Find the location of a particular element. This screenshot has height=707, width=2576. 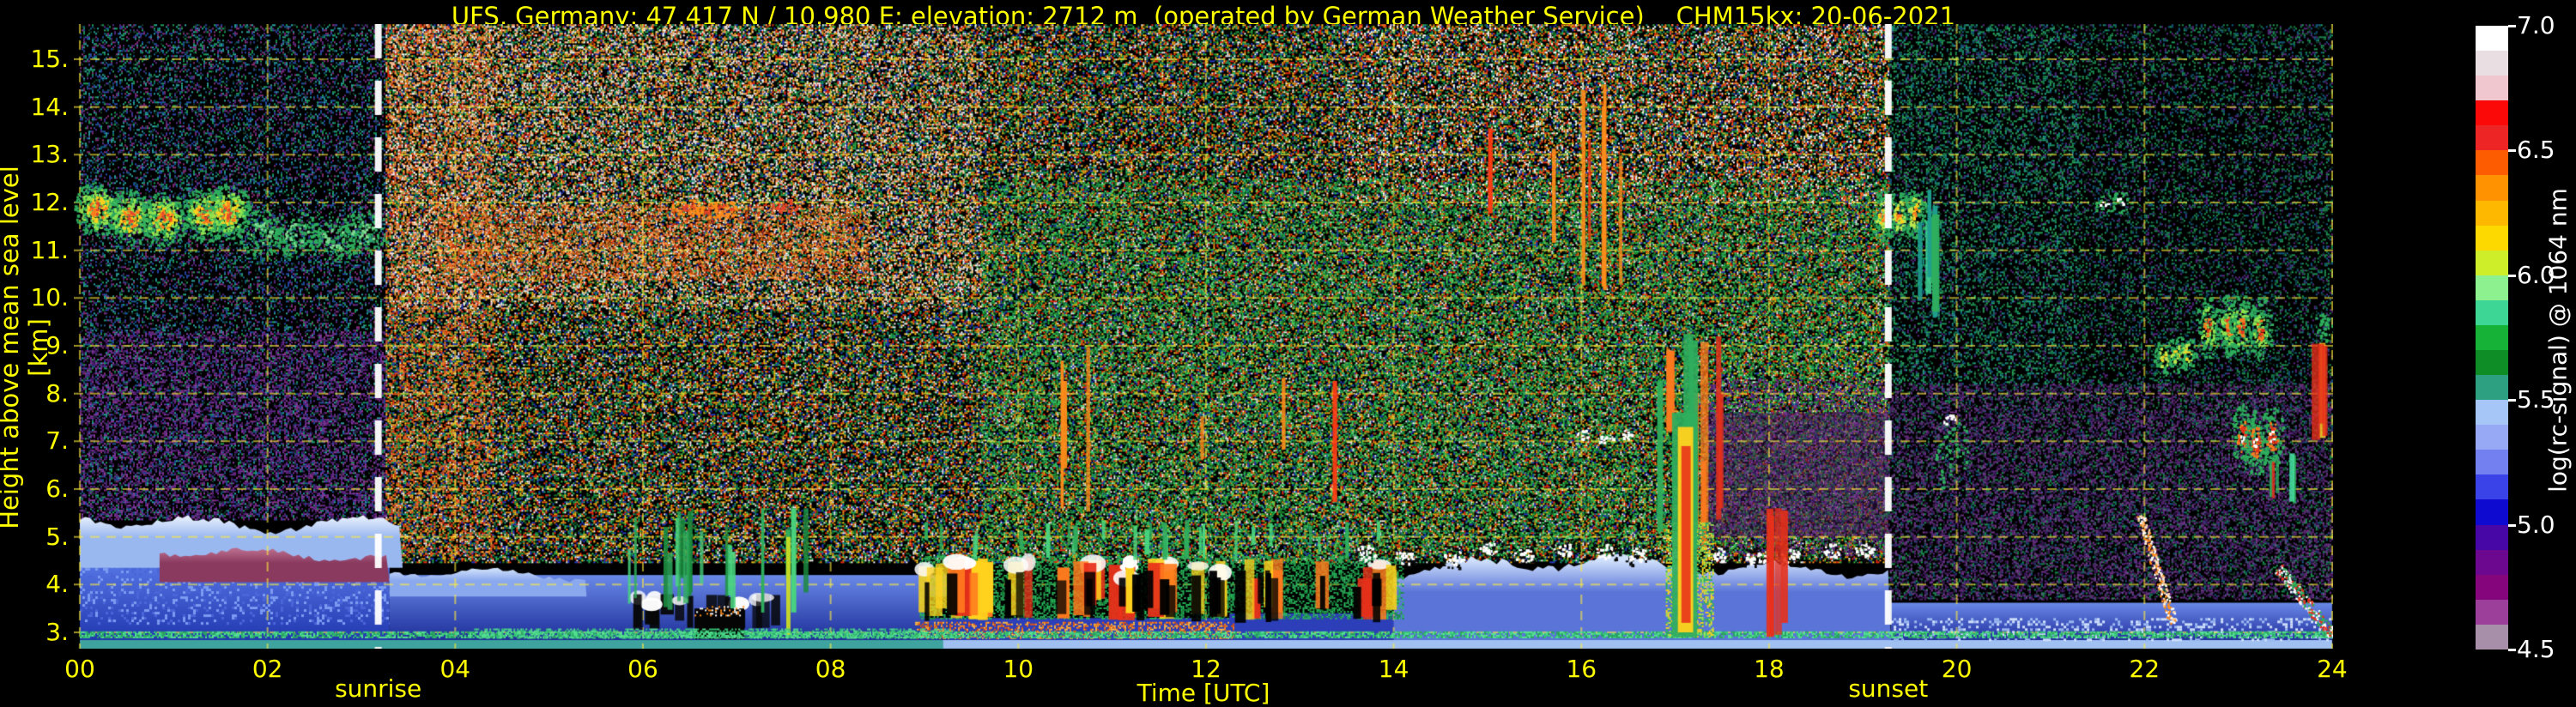

colorbar is located at coordinates (2492, 338).